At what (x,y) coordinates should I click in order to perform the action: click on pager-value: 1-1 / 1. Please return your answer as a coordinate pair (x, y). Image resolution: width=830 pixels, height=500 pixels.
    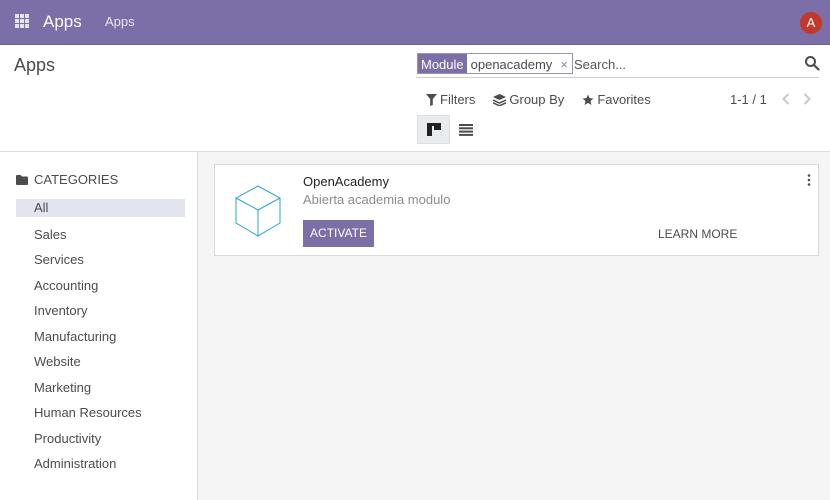
    Looking at the image, I should click on (748, 99).